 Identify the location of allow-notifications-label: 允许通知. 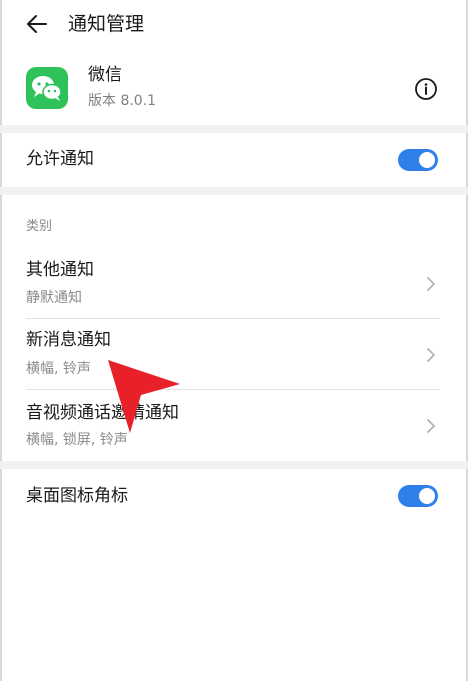
(60, 159).